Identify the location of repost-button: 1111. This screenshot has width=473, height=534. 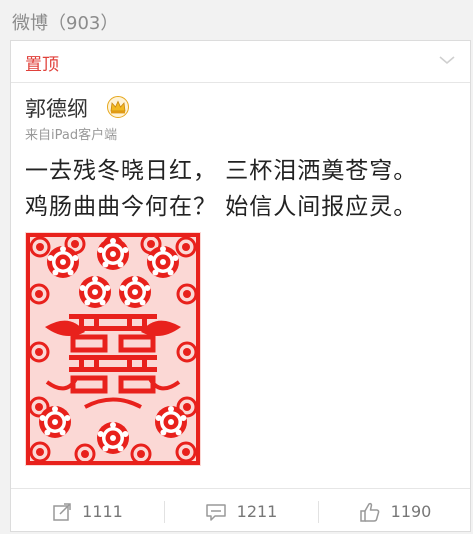
(87, 511).